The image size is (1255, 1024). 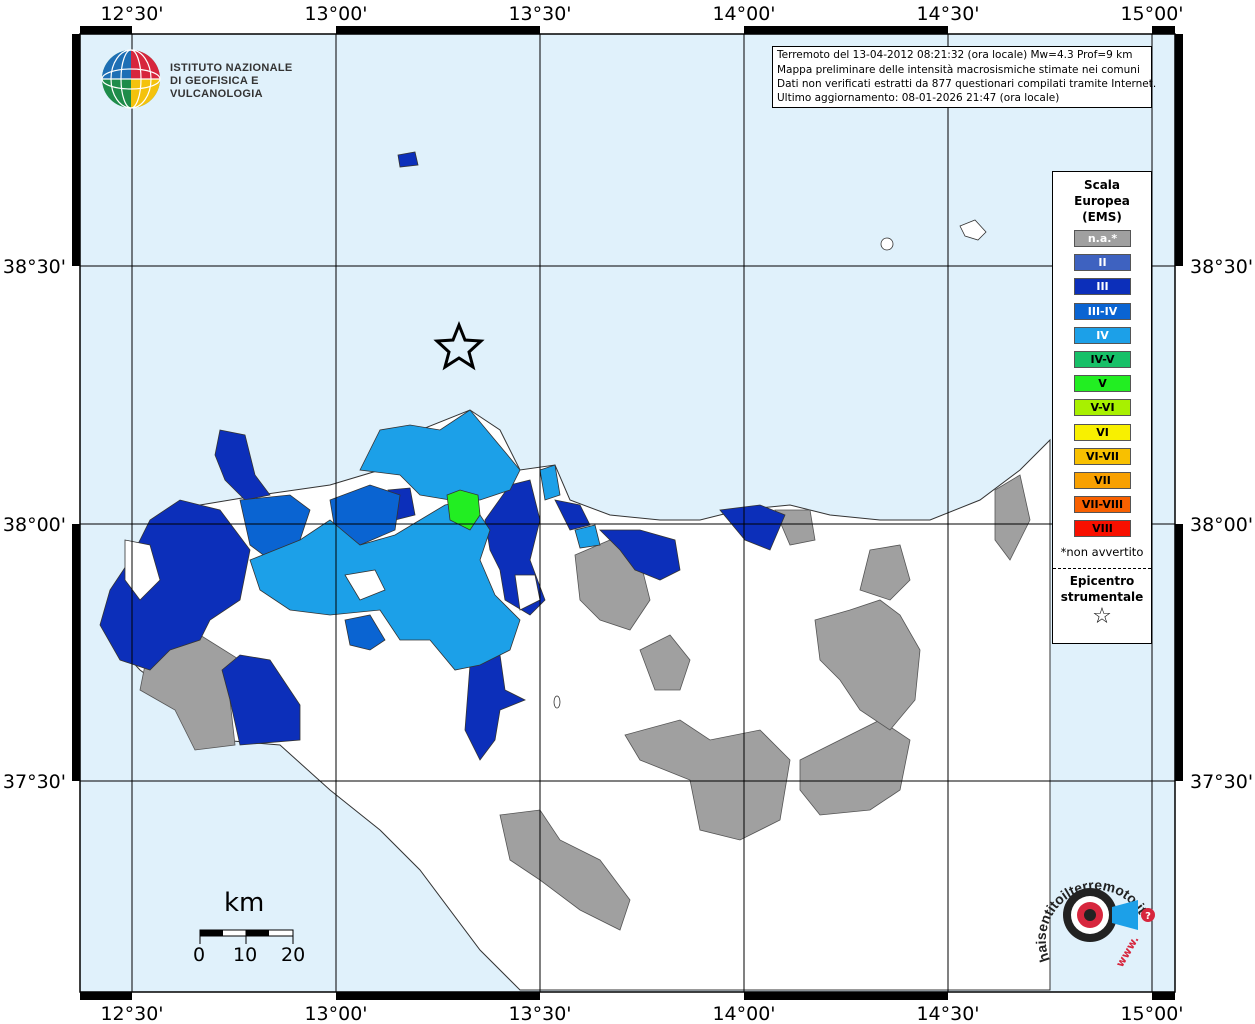 I want to click on tick-label-bottom-6: 15°00', so click(x=1151, y=1013).